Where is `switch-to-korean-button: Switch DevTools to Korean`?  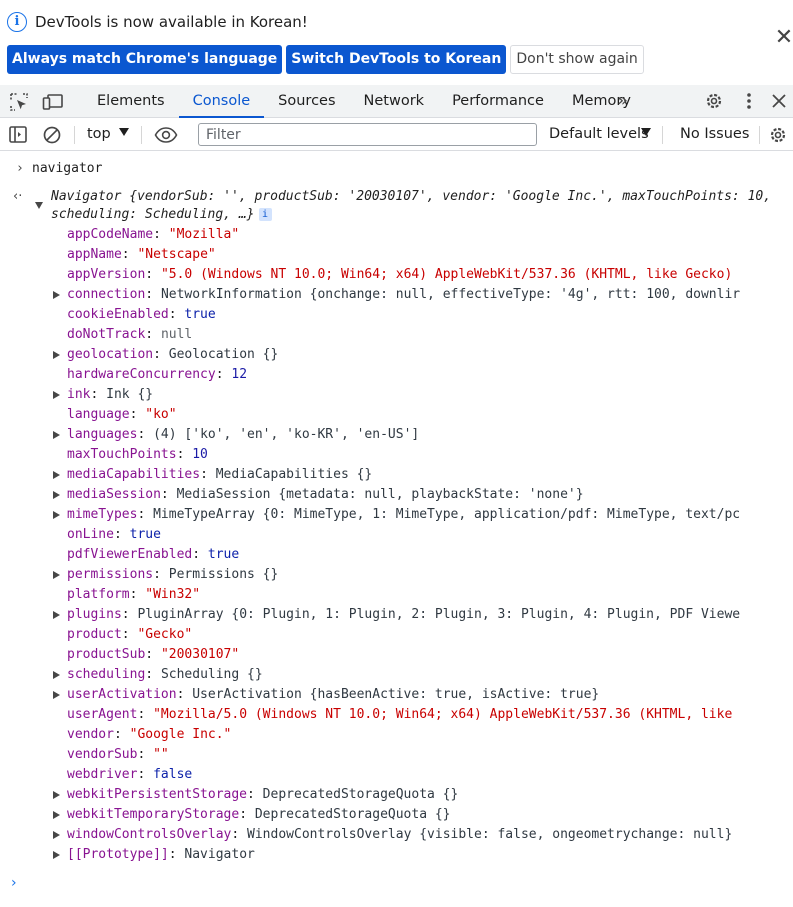
switch-to-korean-button: Switch DevTools to Korean is located at coordinates (396, 59).